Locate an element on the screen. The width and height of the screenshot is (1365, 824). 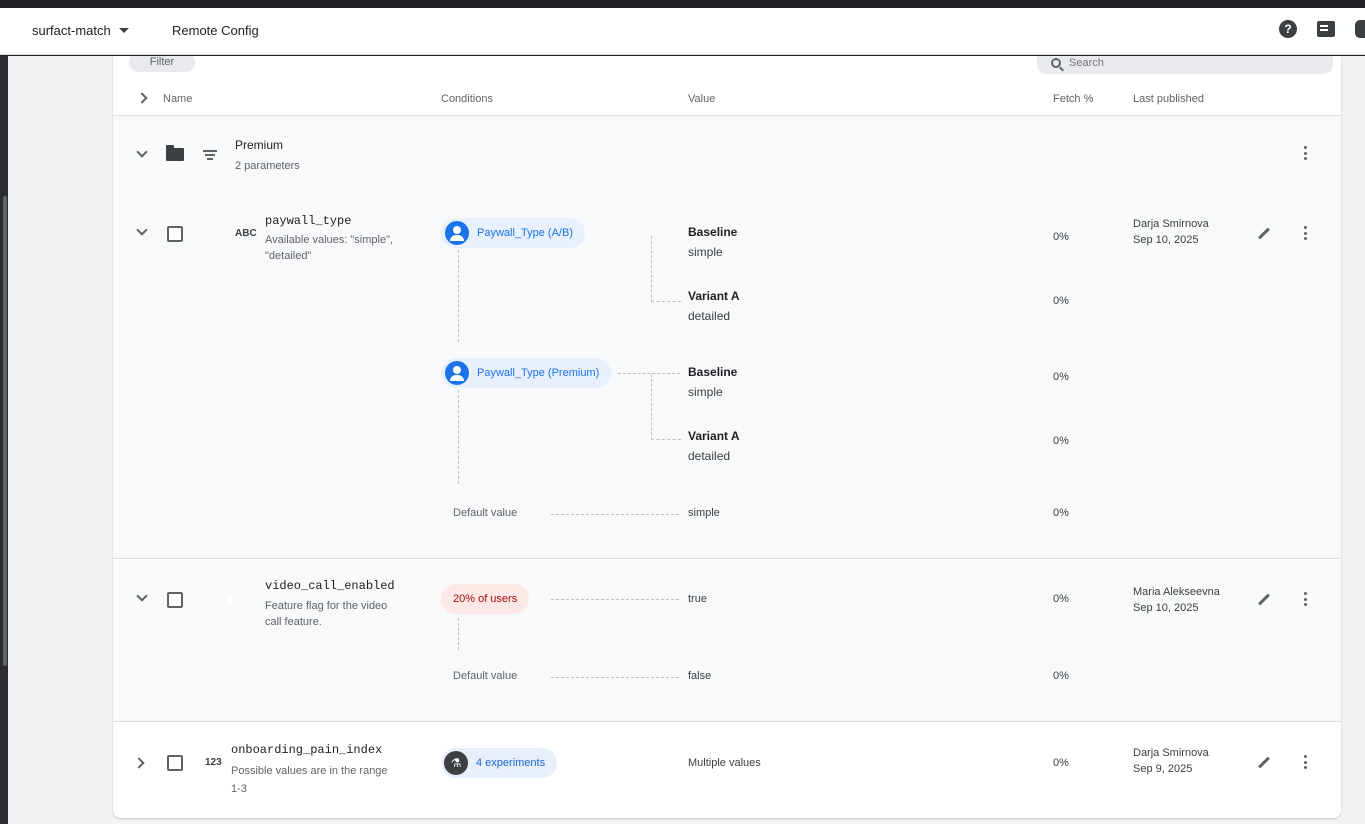
left-rail is located at coordinates (4, 440).